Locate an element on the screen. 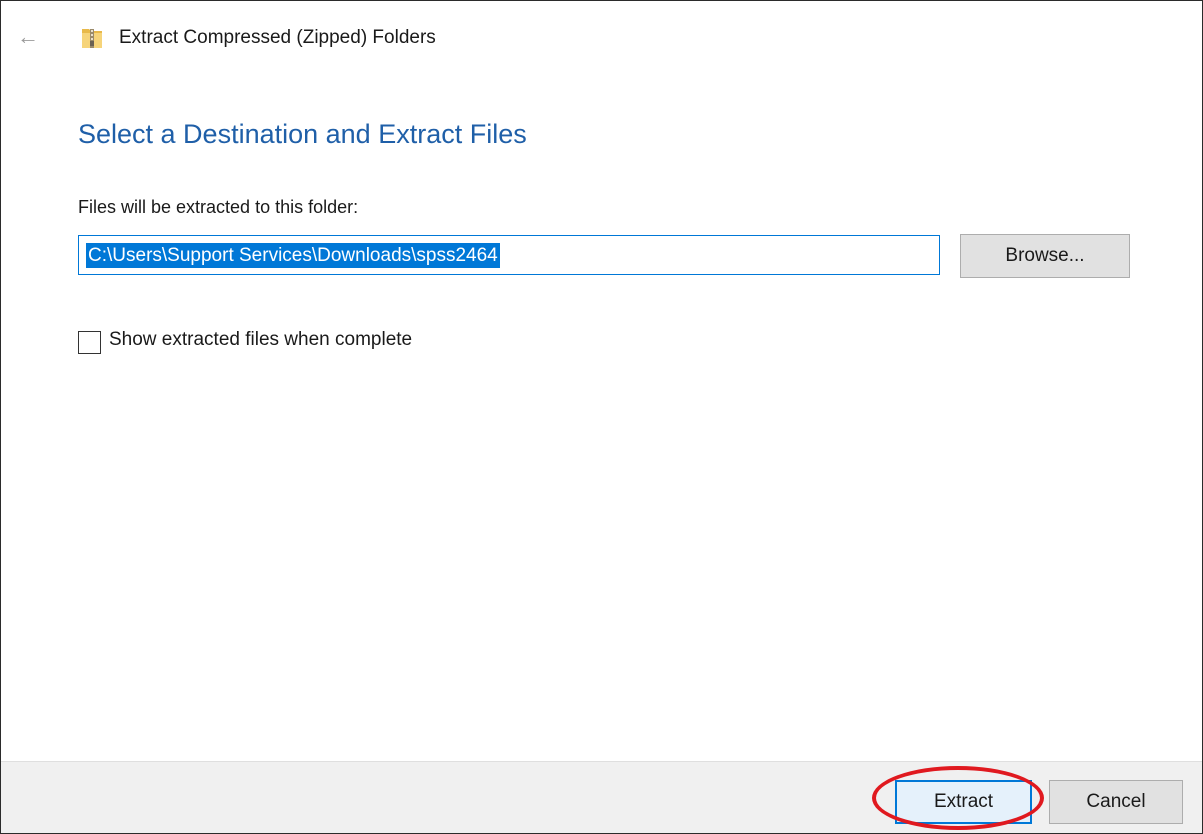 The image size is (1203, 834). window-title: Extract Compressed (Zipped) Folders is located at coordinates (277, 37).